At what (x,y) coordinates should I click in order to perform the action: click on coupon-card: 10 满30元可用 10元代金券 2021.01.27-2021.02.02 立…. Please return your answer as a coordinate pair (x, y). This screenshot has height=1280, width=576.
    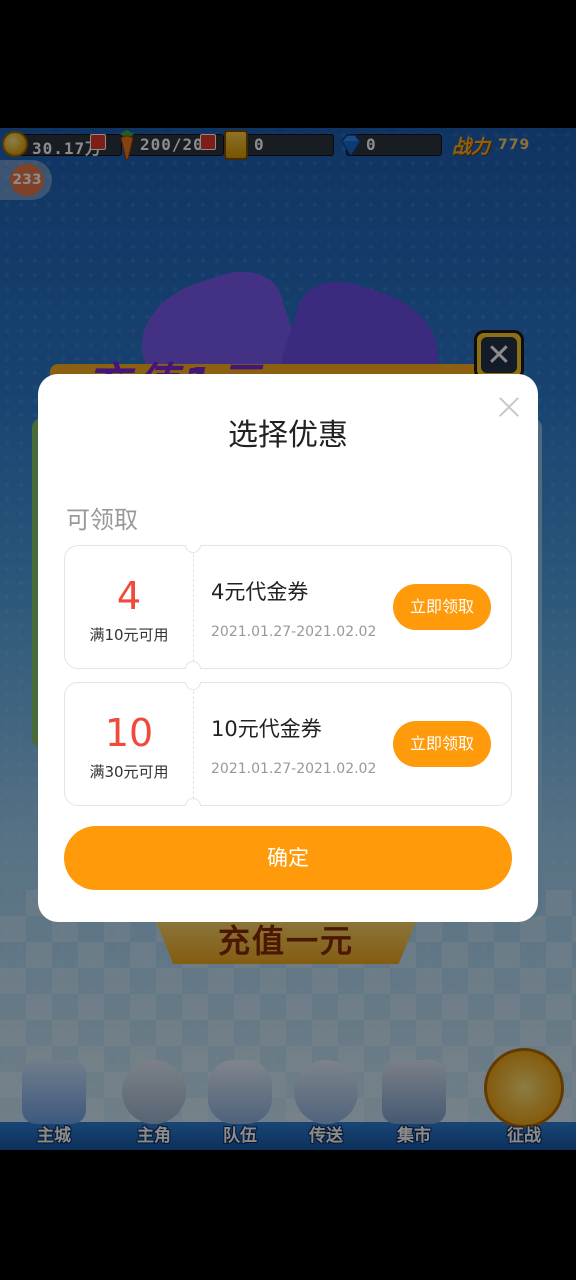
    Looking at the image, I should click on (288, 744).